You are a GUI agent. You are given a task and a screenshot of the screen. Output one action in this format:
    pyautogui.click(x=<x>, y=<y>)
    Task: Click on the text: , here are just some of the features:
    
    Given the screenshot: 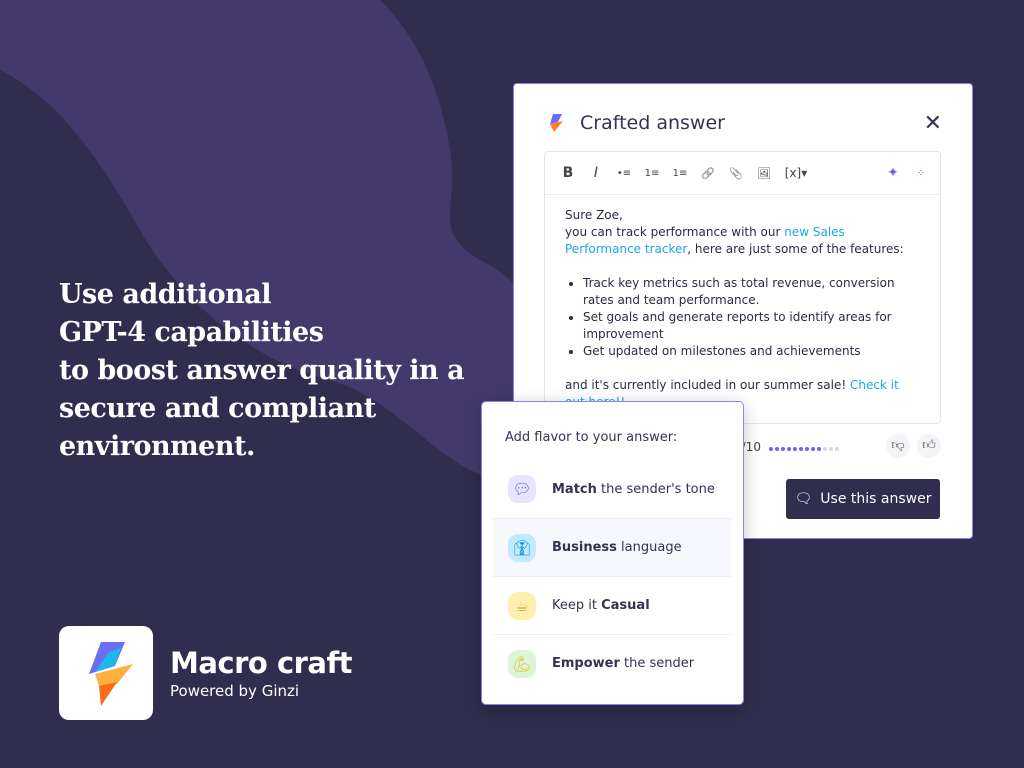 What is the action you would take?
    pyautogui.click(x=795, y=249)
    